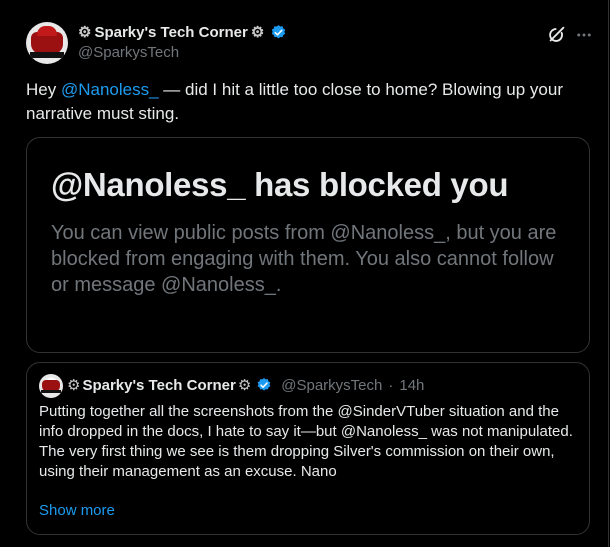 The height and width of the screenshot is (547, 610). What do you see at coordinates (412, 385) in the screenshot?
I see `quote-timestamp: 14h` at bounding box center [412, 385].